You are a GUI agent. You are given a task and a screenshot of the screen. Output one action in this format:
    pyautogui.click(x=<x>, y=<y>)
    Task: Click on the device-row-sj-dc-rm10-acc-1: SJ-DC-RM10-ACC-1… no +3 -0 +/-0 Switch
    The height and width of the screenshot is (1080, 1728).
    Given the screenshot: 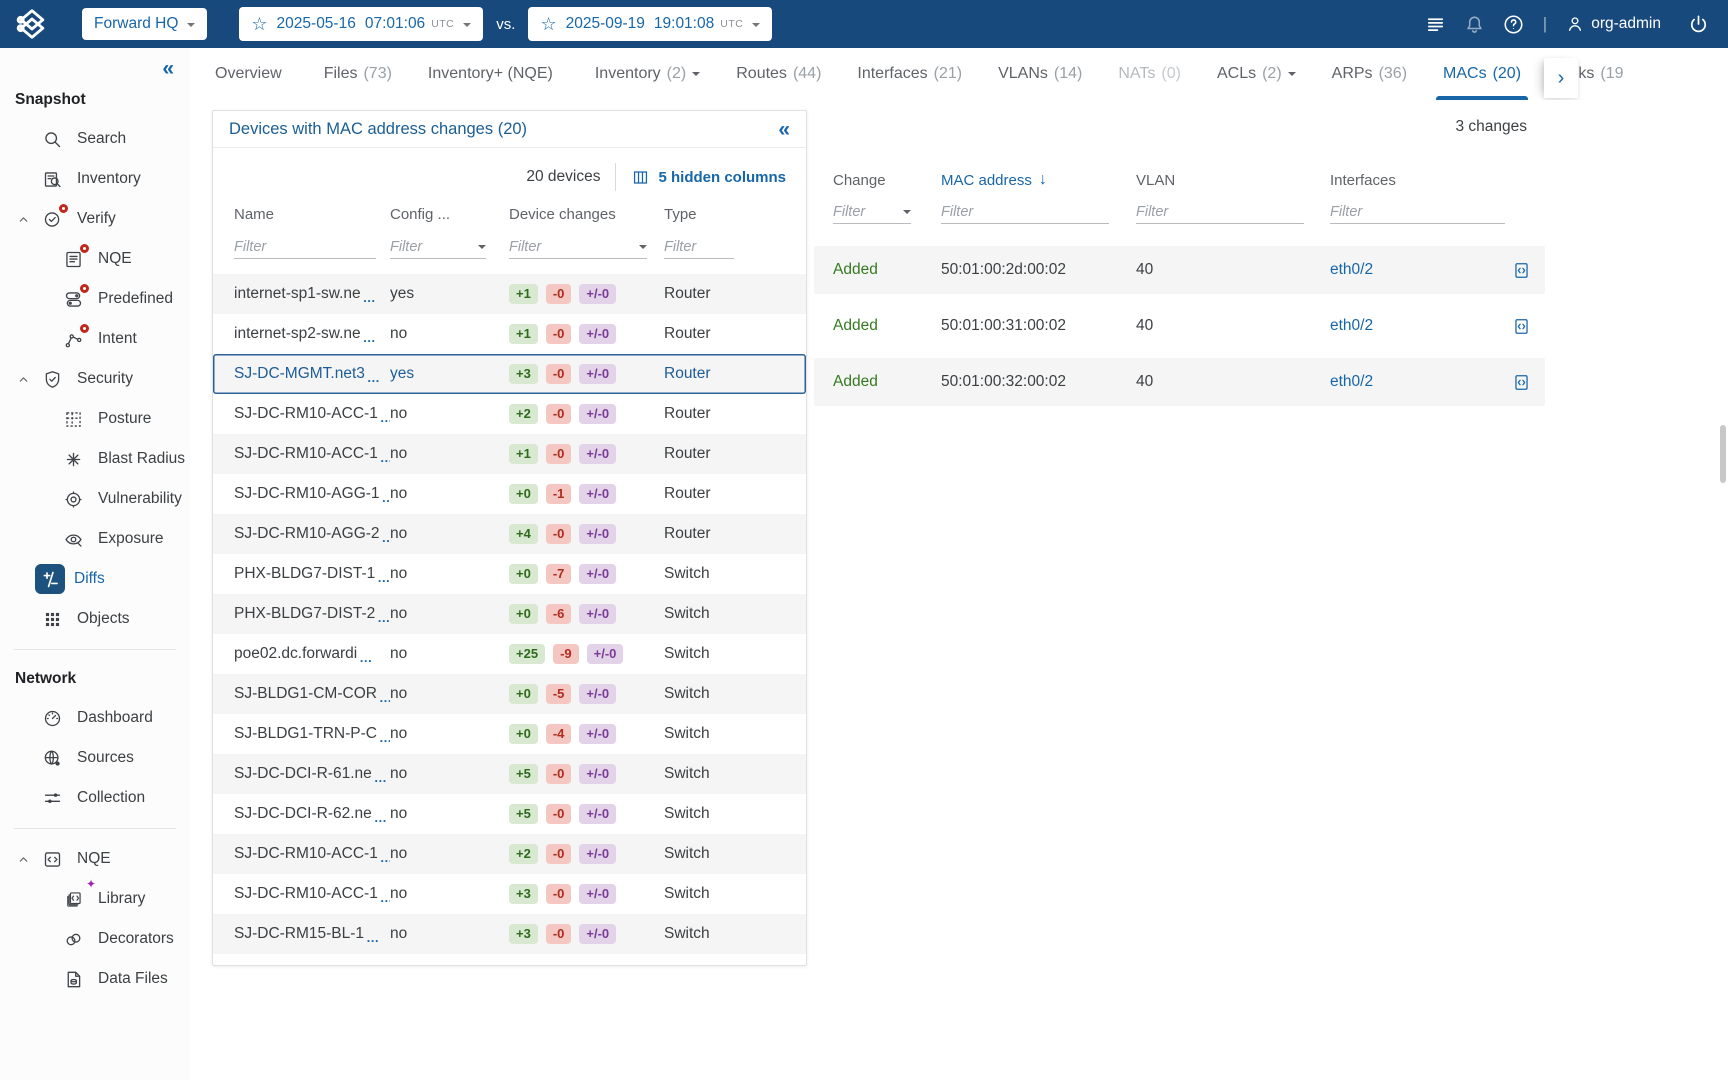 What is the action you would take?
    pyautogui.click(x=509, y=894)
    